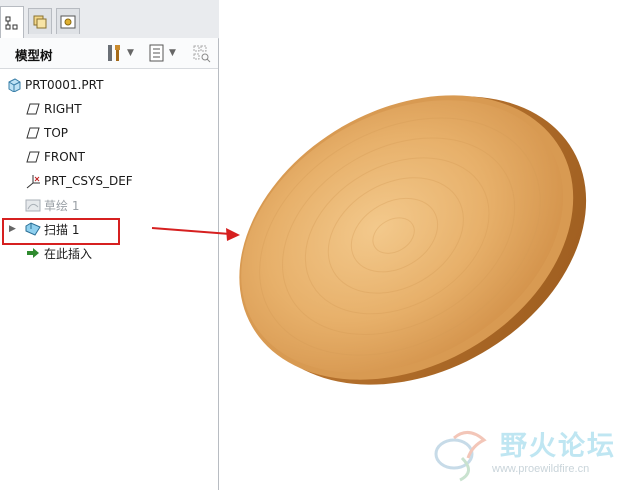 The height and width of the screenshot is (490, 639). I want to click on tree-node-label: RIGHT, so click(63, 109).